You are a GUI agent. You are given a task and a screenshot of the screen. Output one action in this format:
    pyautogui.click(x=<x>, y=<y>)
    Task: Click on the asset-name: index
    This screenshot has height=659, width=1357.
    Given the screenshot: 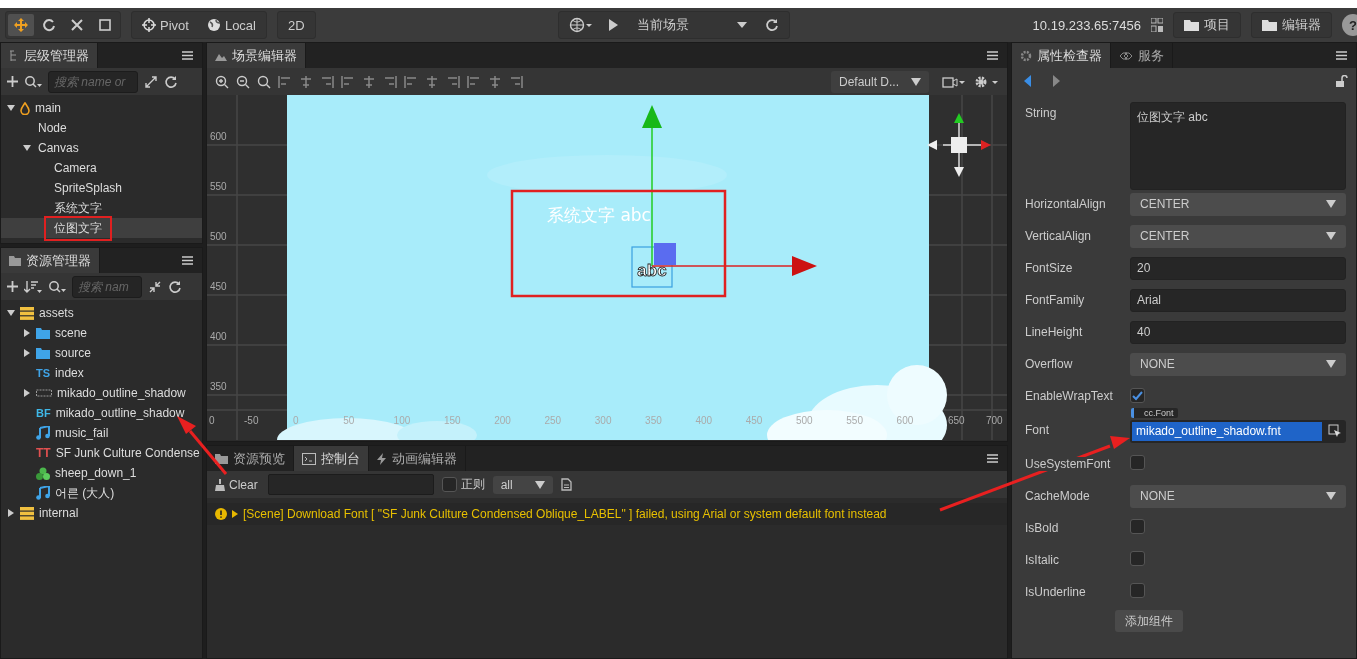 What is the action you would take?
    pyautogui.click(x=69, y=373)
    